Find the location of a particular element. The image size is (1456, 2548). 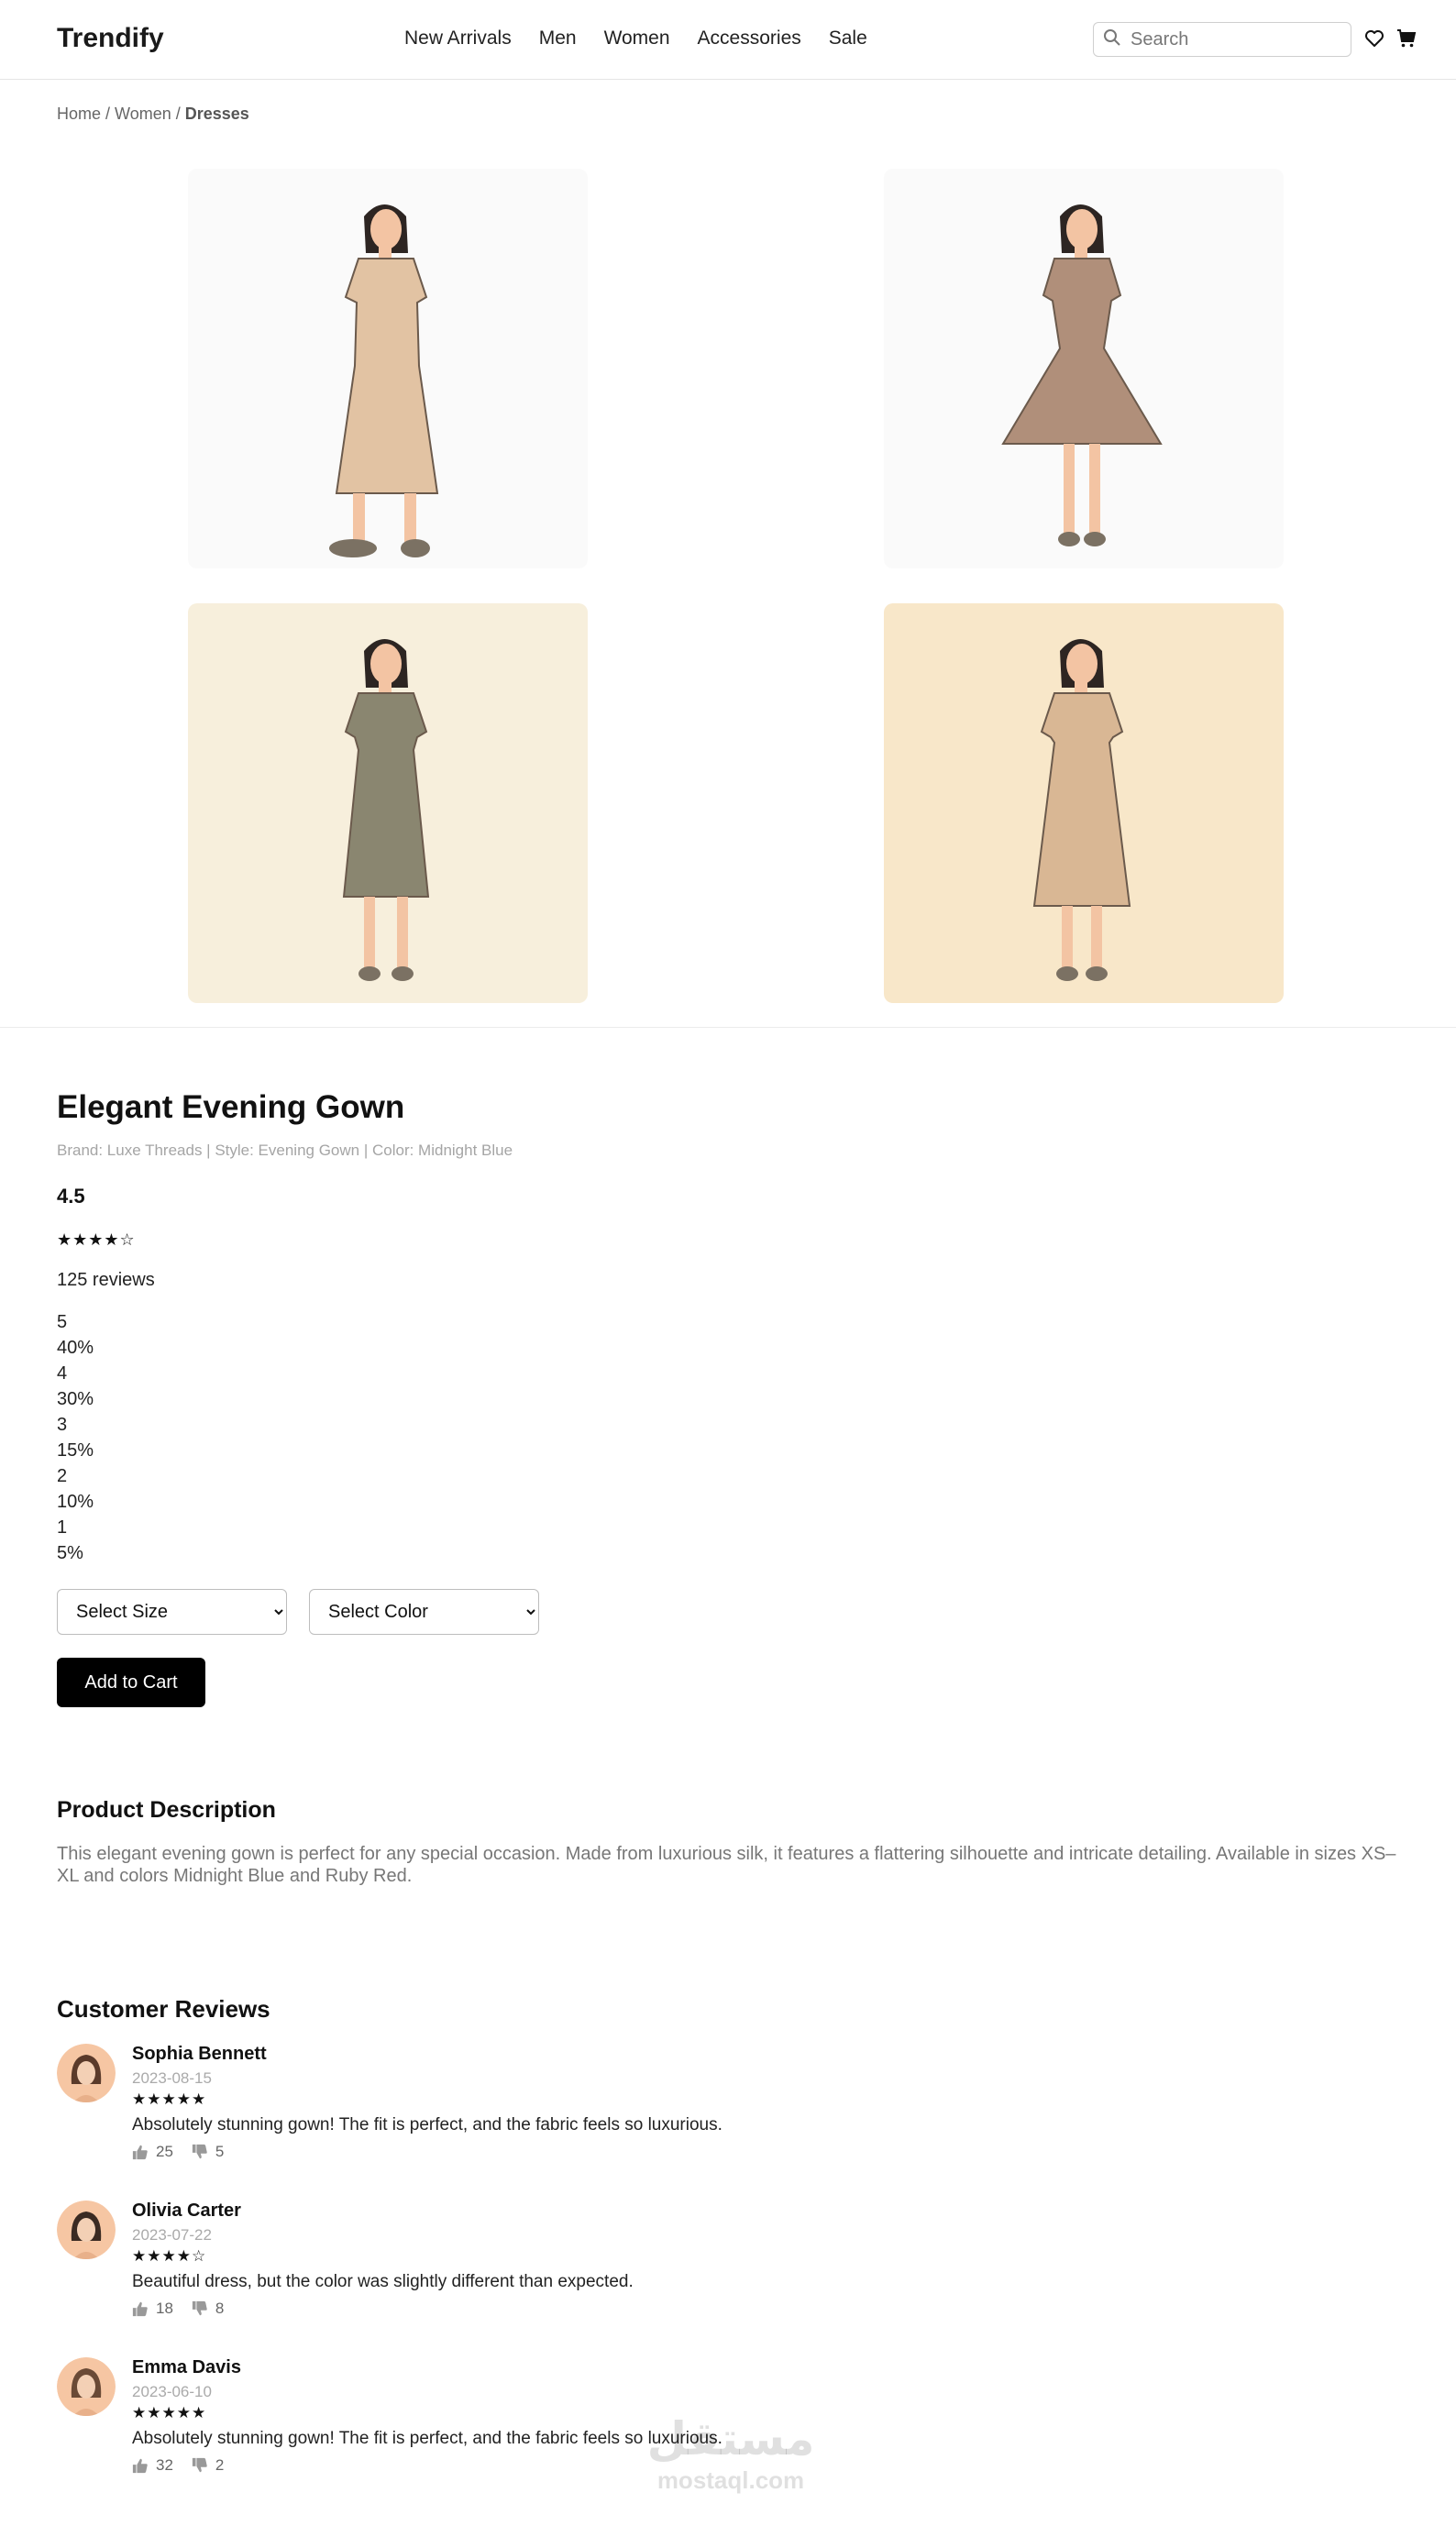

dislike-button: 2 is located at coordinates (208, 2465).